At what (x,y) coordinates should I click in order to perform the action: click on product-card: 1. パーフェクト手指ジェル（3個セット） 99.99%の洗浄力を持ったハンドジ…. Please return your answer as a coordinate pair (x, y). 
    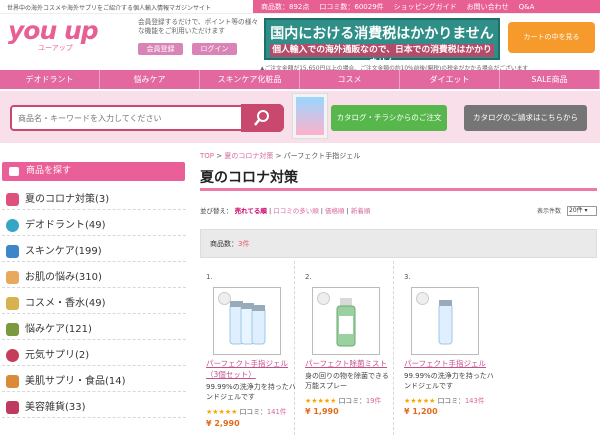
    Looking at the image, I should click on (248, 348).